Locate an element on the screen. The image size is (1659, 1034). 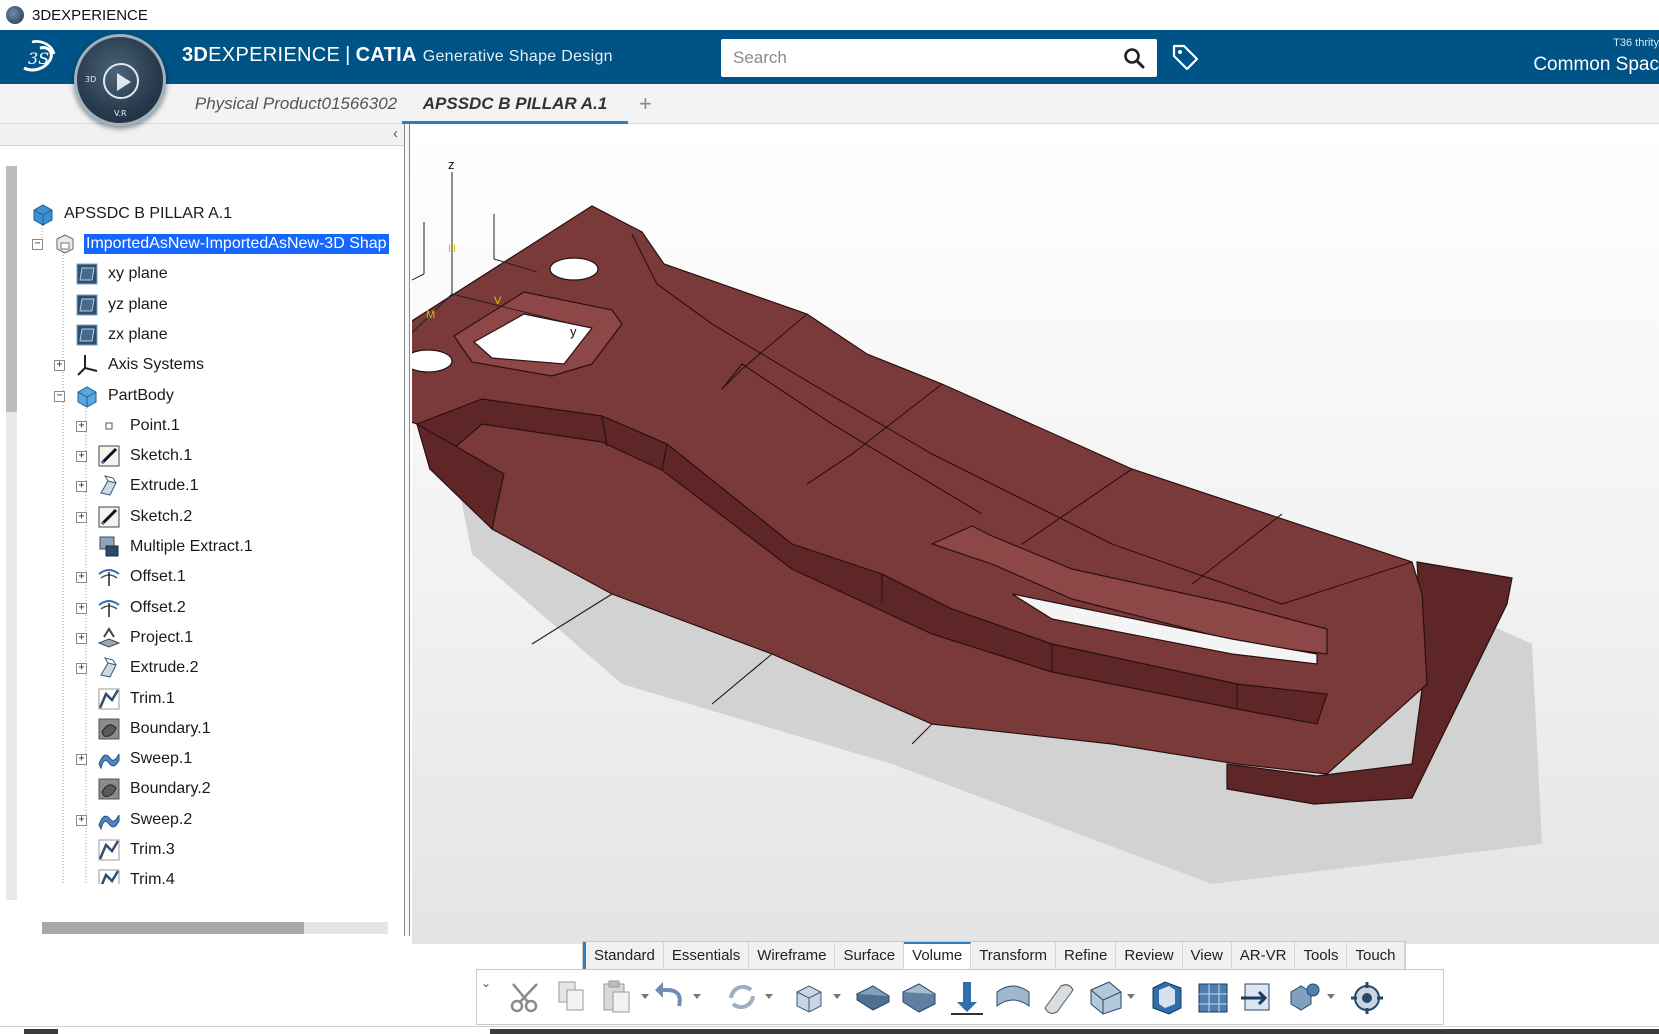
section-tab-refine: Refine is located at coordinates (1086, 955).